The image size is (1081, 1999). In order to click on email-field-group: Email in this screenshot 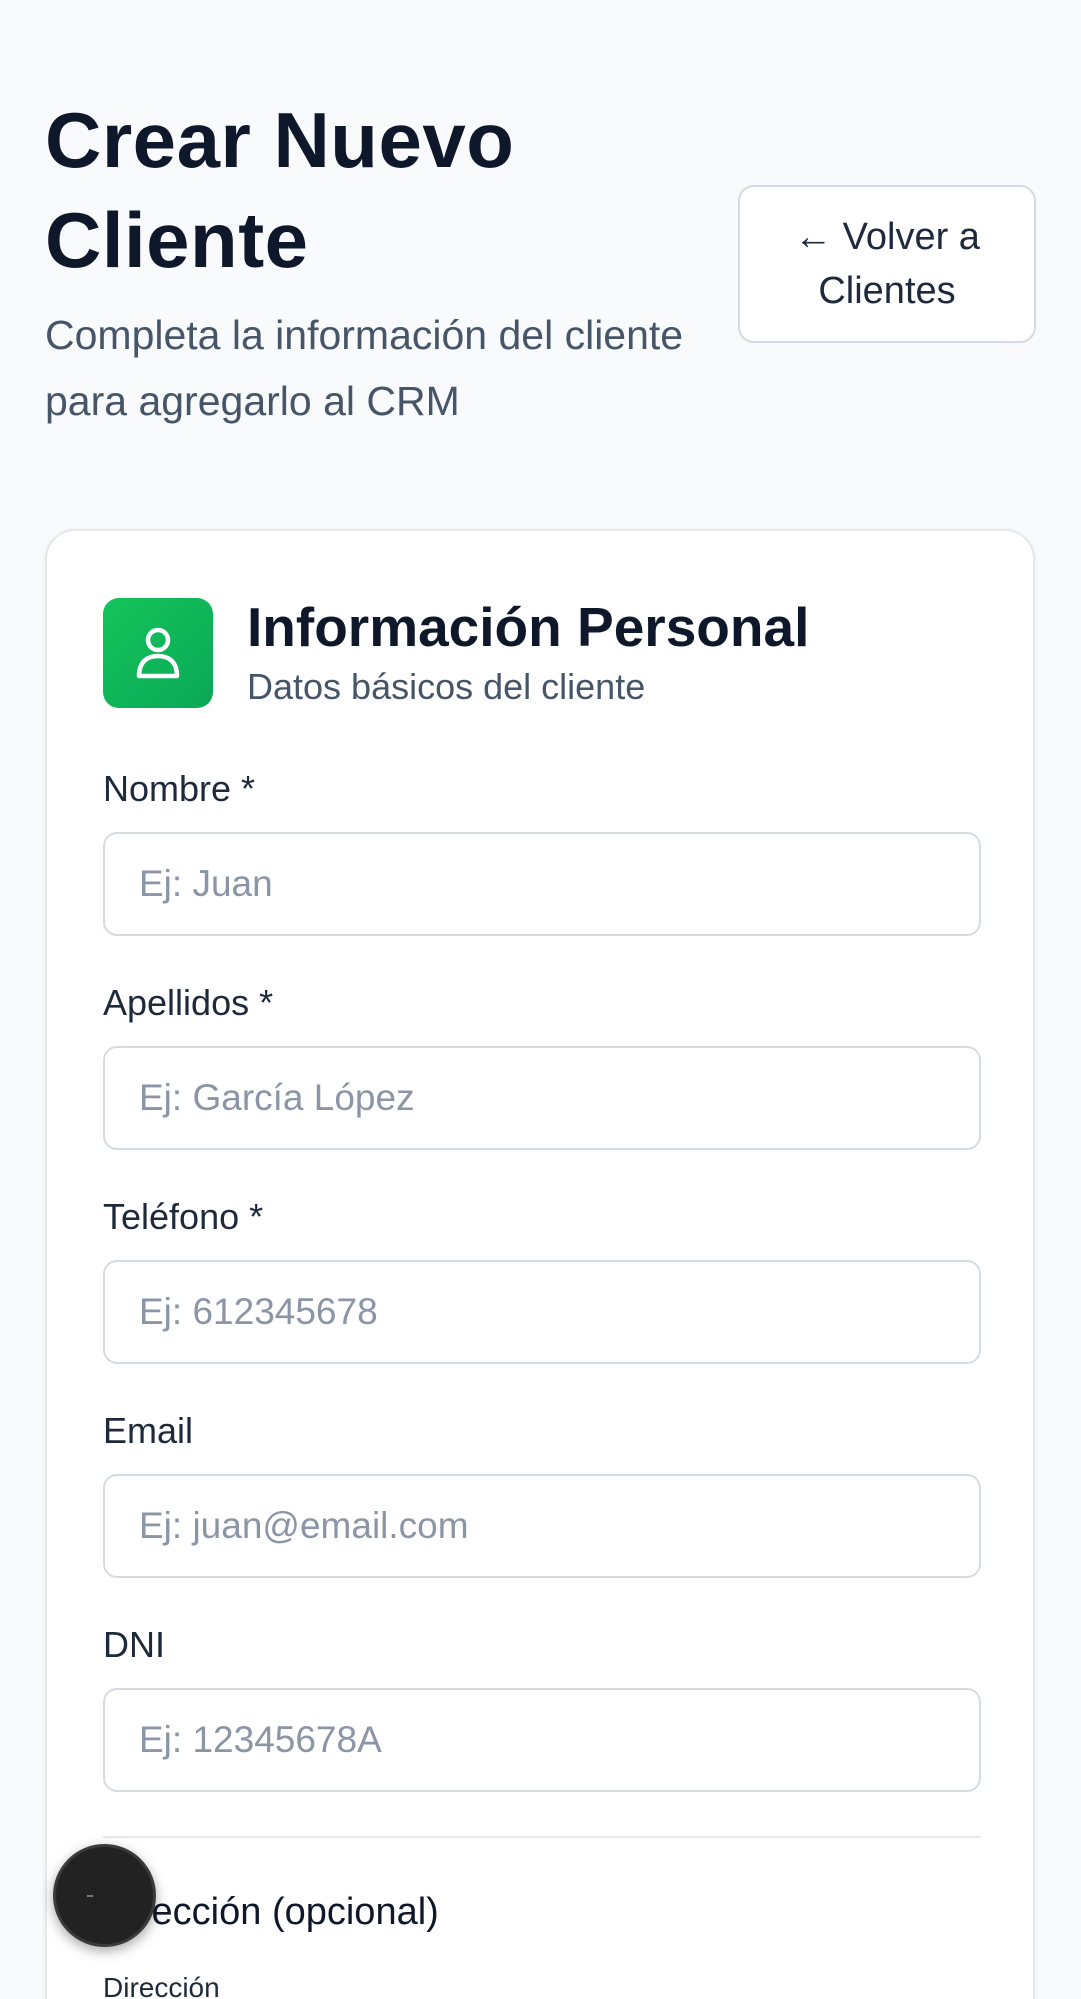, I will do `click(542, 1493)`.